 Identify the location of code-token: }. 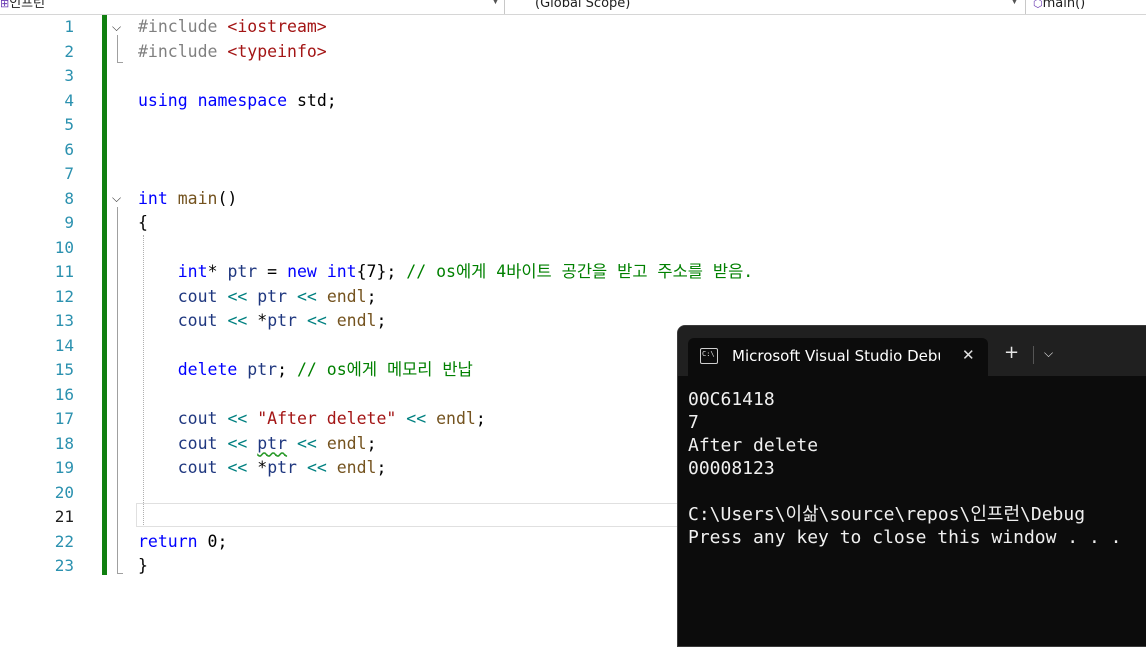
(143, 565).